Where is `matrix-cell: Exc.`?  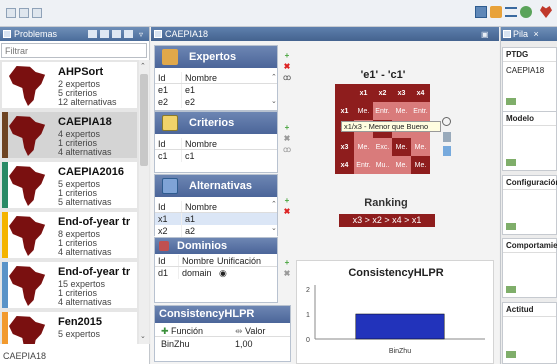 matrix-cell: Exc. is located at coordinates (382, 147).